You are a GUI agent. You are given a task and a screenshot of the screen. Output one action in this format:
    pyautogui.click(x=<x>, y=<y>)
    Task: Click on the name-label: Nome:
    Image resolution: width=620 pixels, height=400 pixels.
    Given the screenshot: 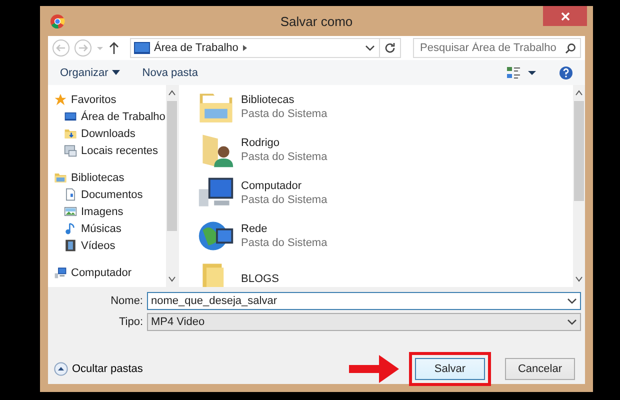 What is the action you would take?
    pyautogui.click(x=126, y=301)
    